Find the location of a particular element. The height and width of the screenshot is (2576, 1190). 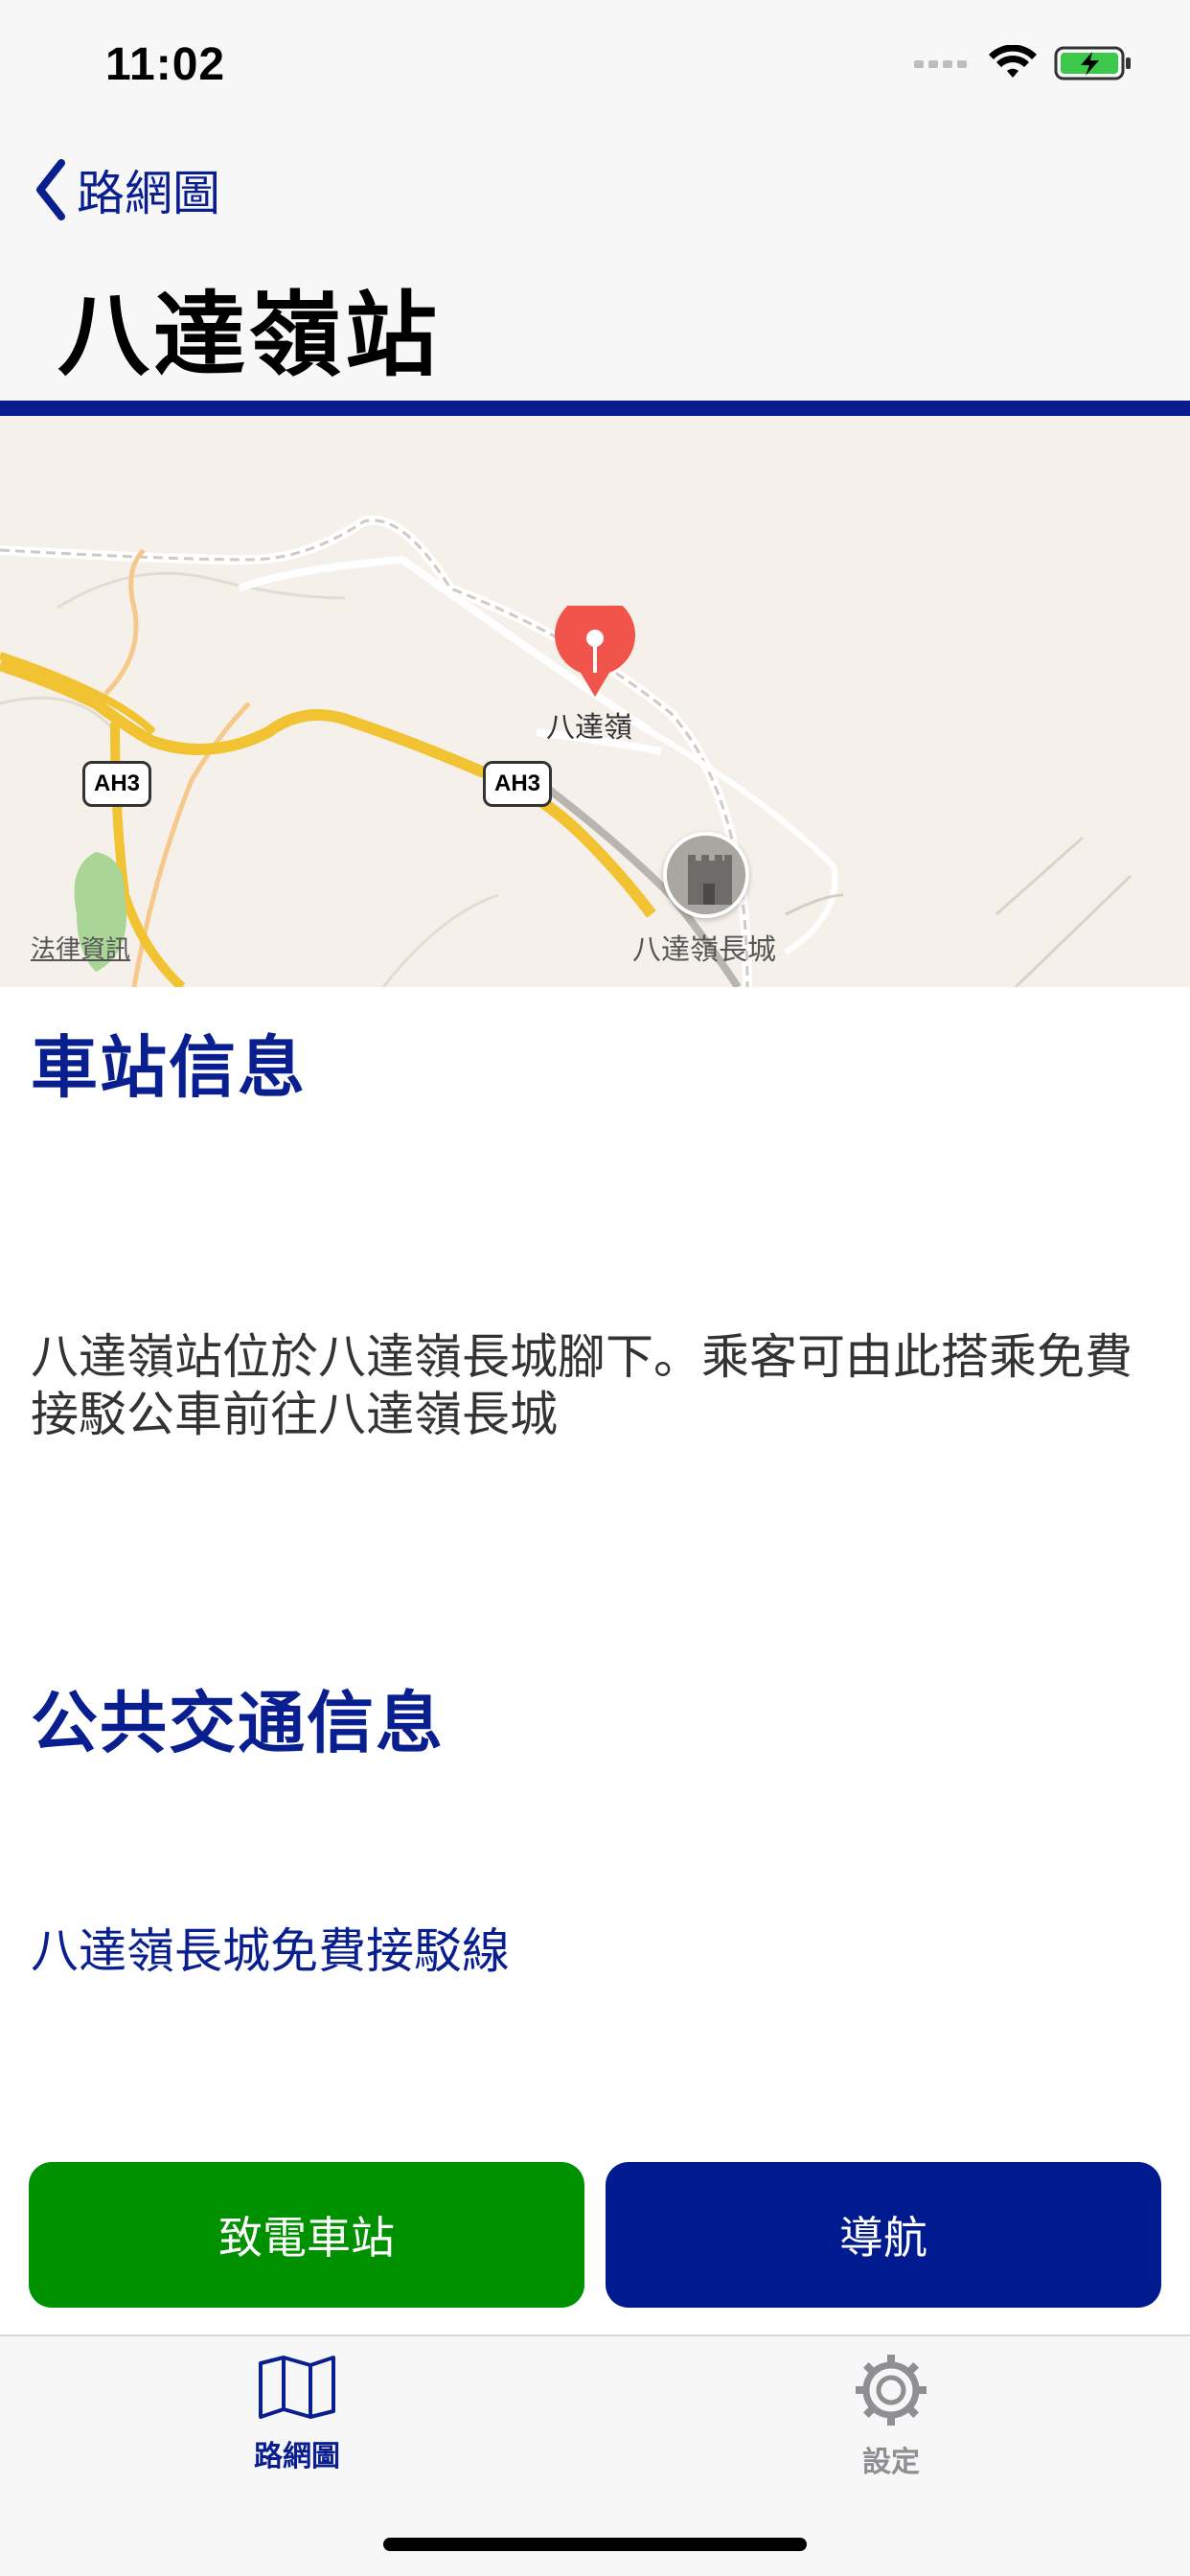

home-indicator is located at coordinates (595, 2544).